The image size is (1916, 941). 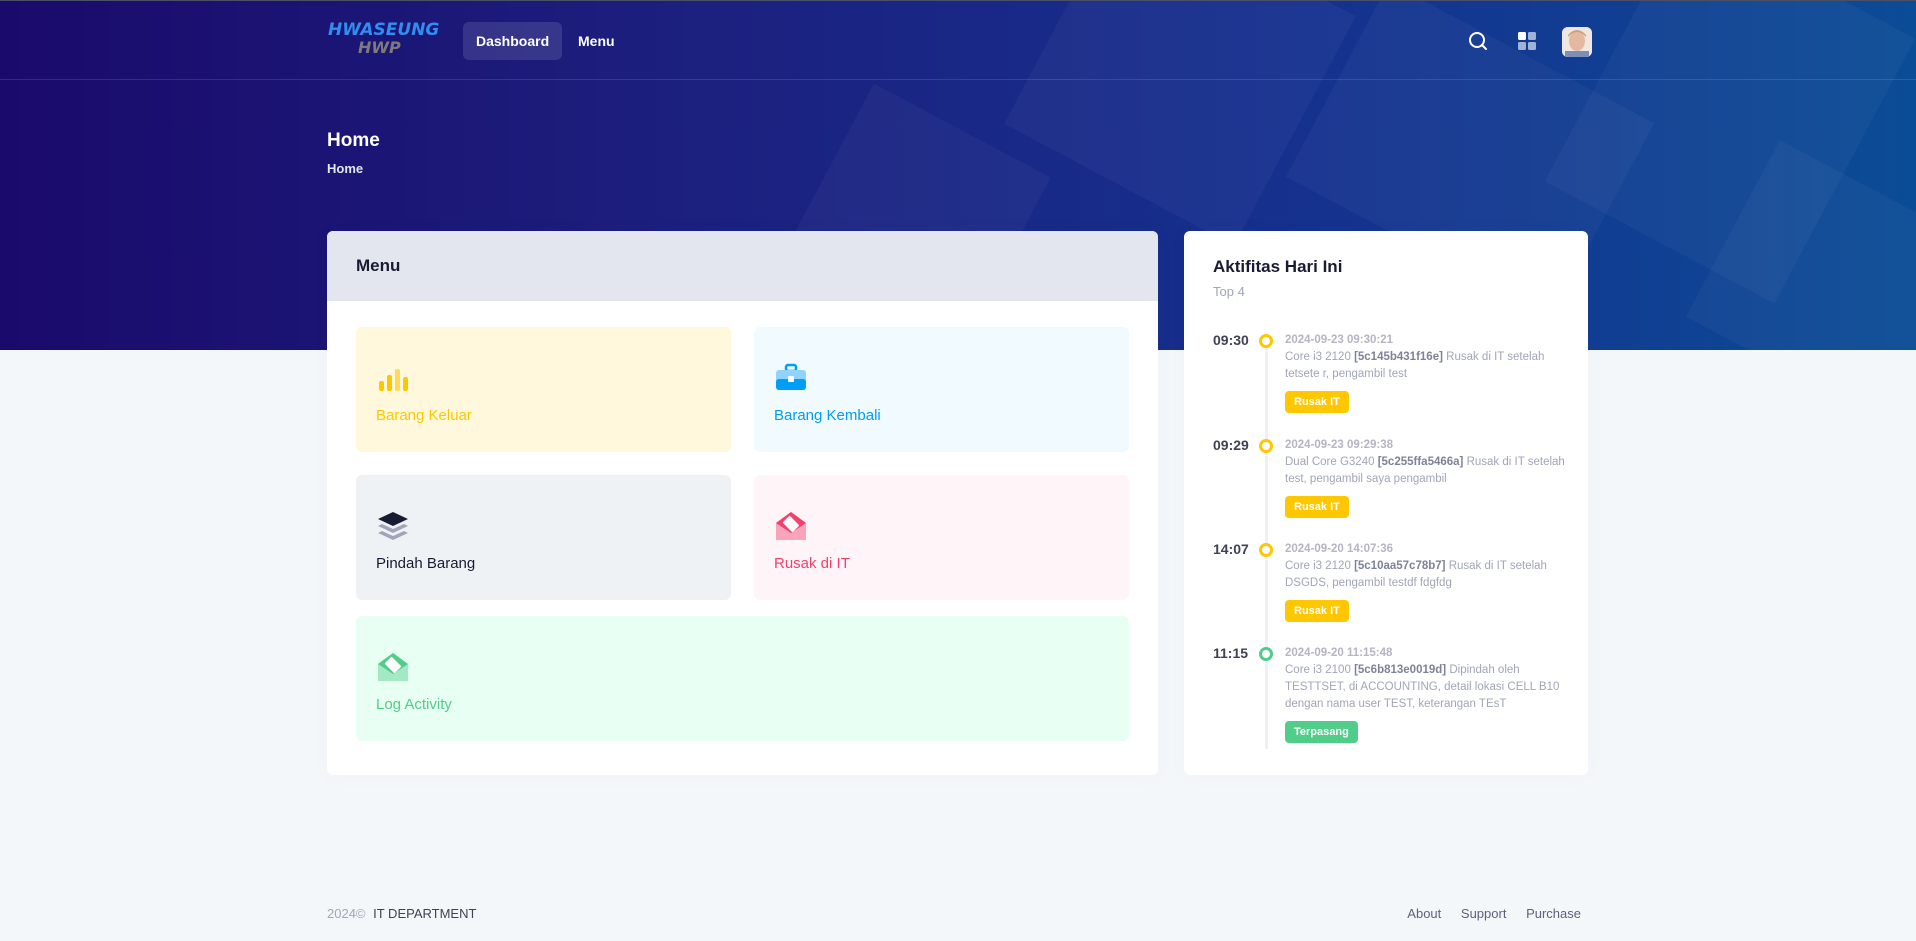 I want to click on top-navbar: HWASEUNG HWP Dashboard Menu, so click(x=958, y=40).